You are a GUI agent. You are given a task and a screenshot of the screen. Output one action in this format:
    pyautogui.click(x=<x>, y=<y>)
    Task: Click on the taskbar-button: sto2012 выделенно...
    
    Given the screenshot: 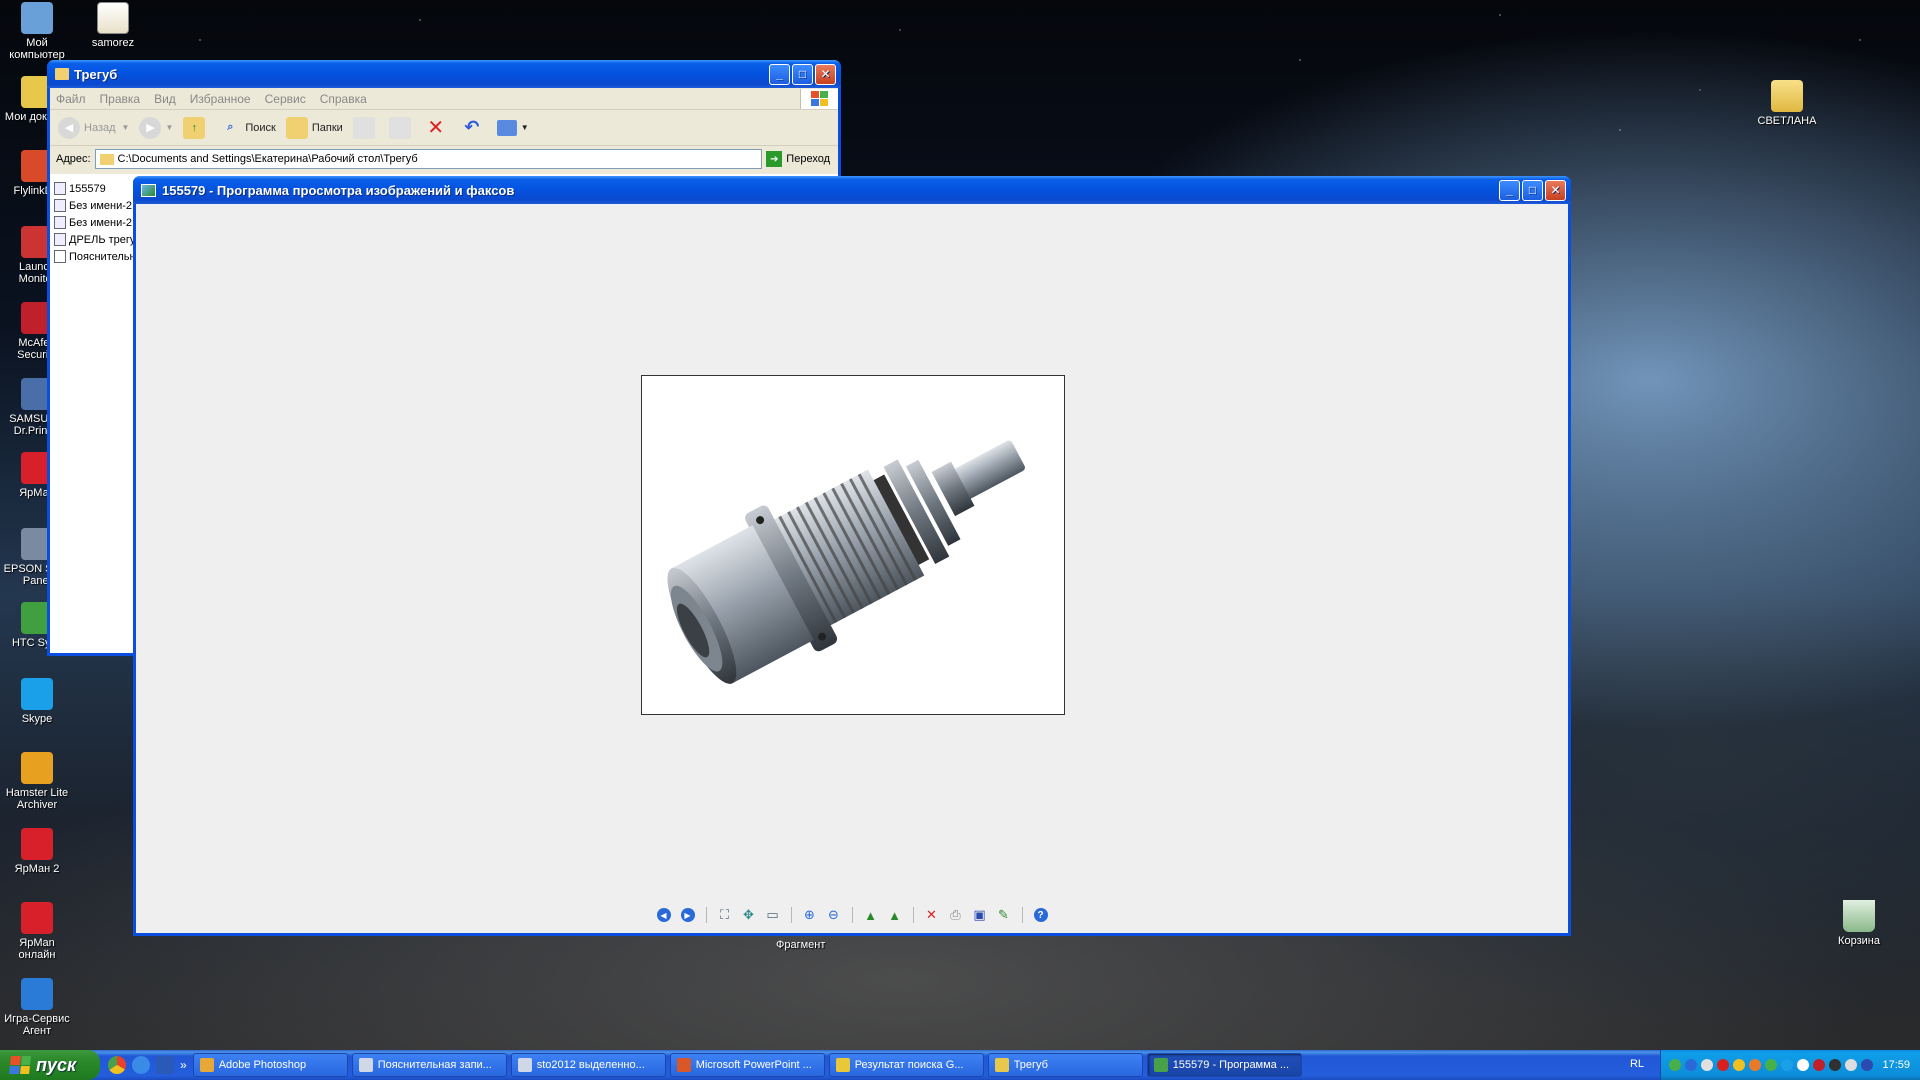 What is the action you would take?
    pyautogui.click(x=588, y=1065)
    